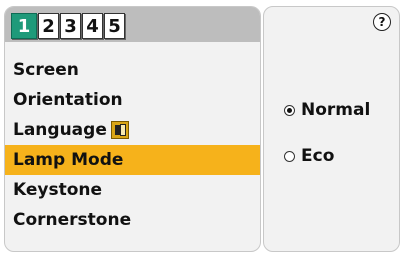  What do you see at coordinates (132, 160) in the screenshot?
I see `menu-item-lamp-mode: Lamp Mode` at bounding box center [132, 160].